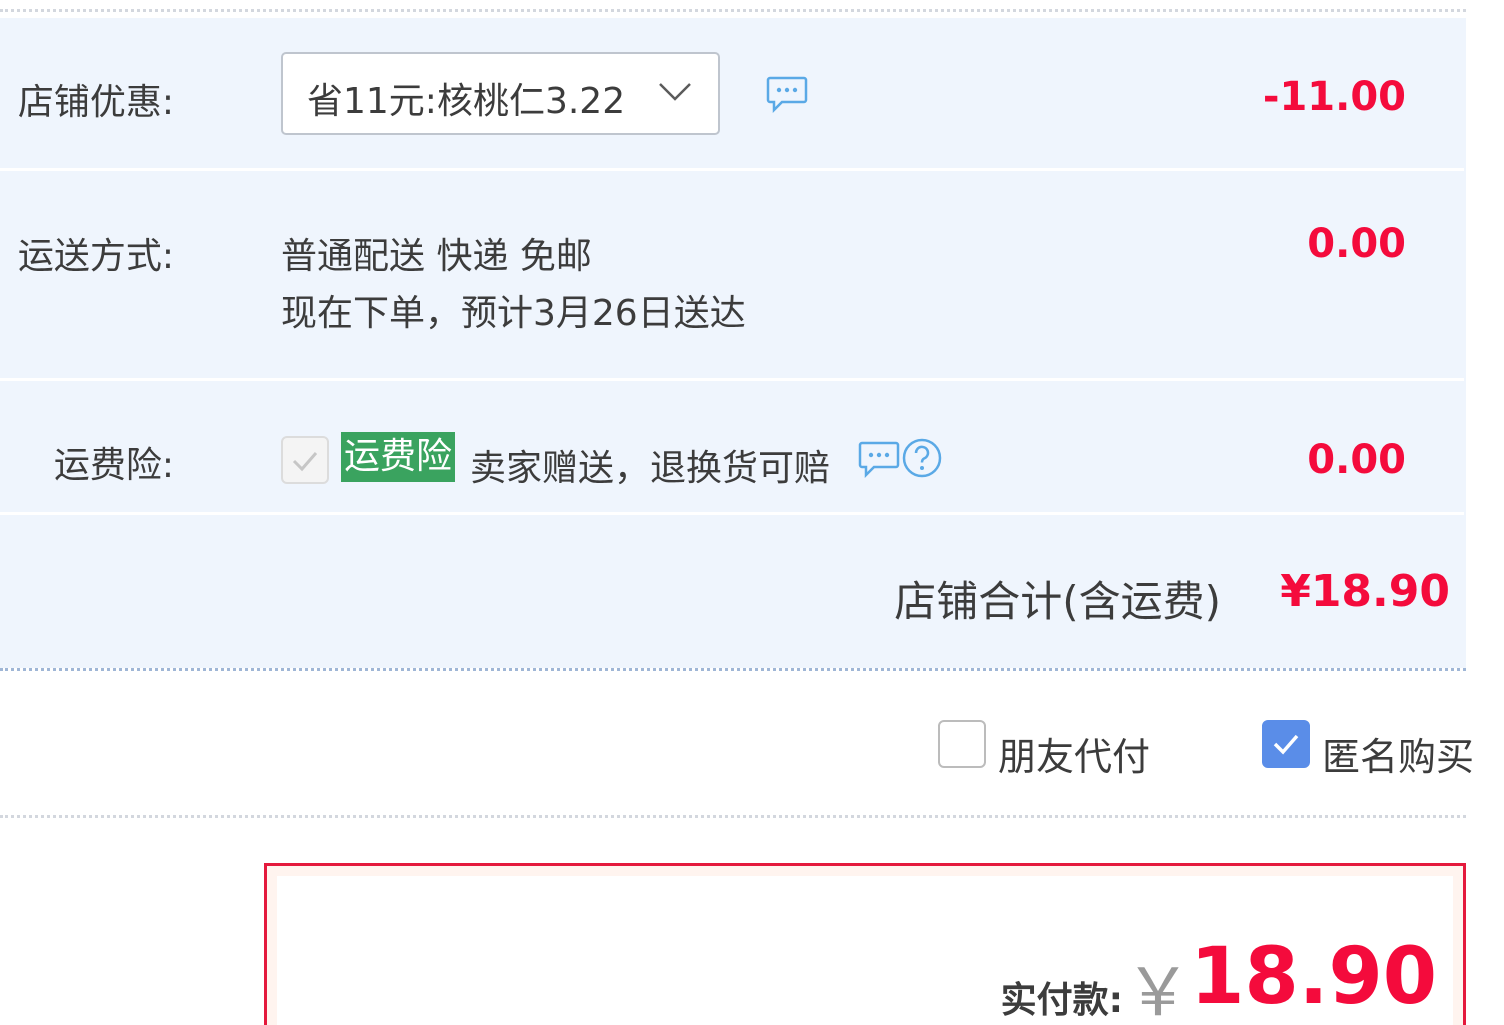 This screenshot has width=1504, height=1025. I want to click on coupon-select-value: 省11元:核桃仁3.22, so click(466, 101).